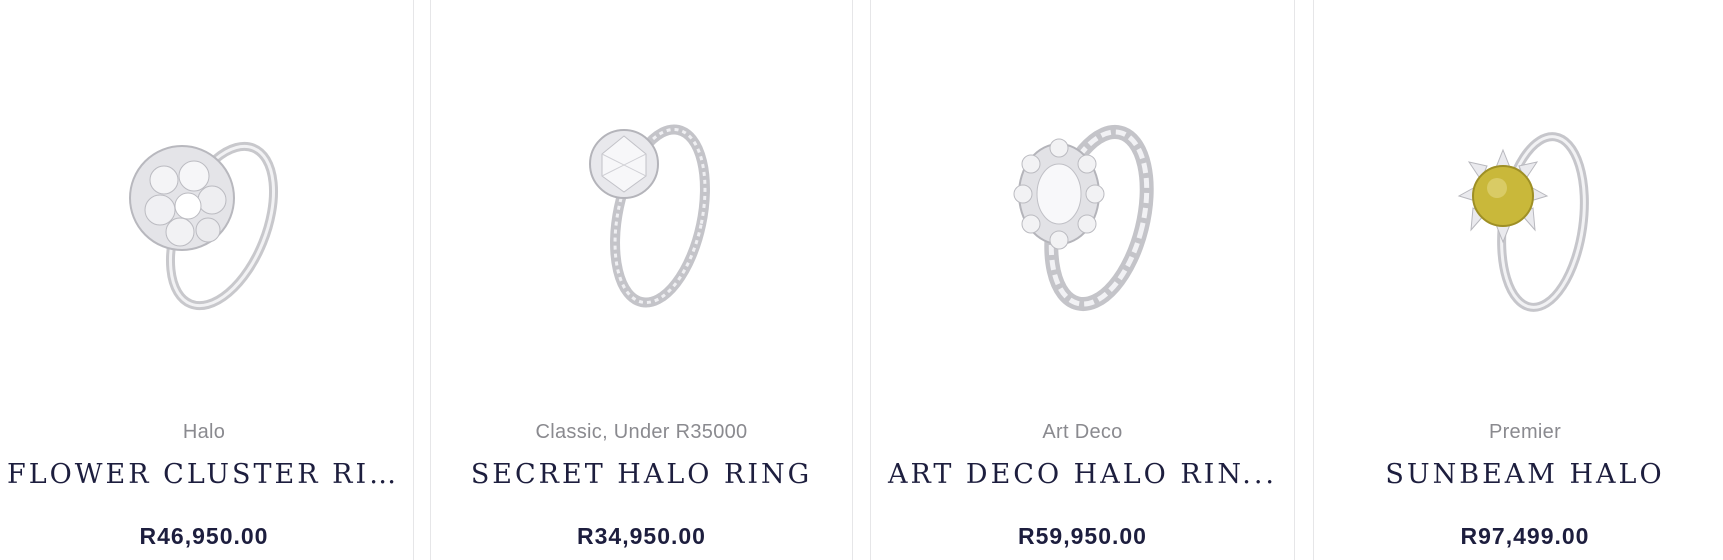  I want to click on product-category: Premier, so click(1525, 432).